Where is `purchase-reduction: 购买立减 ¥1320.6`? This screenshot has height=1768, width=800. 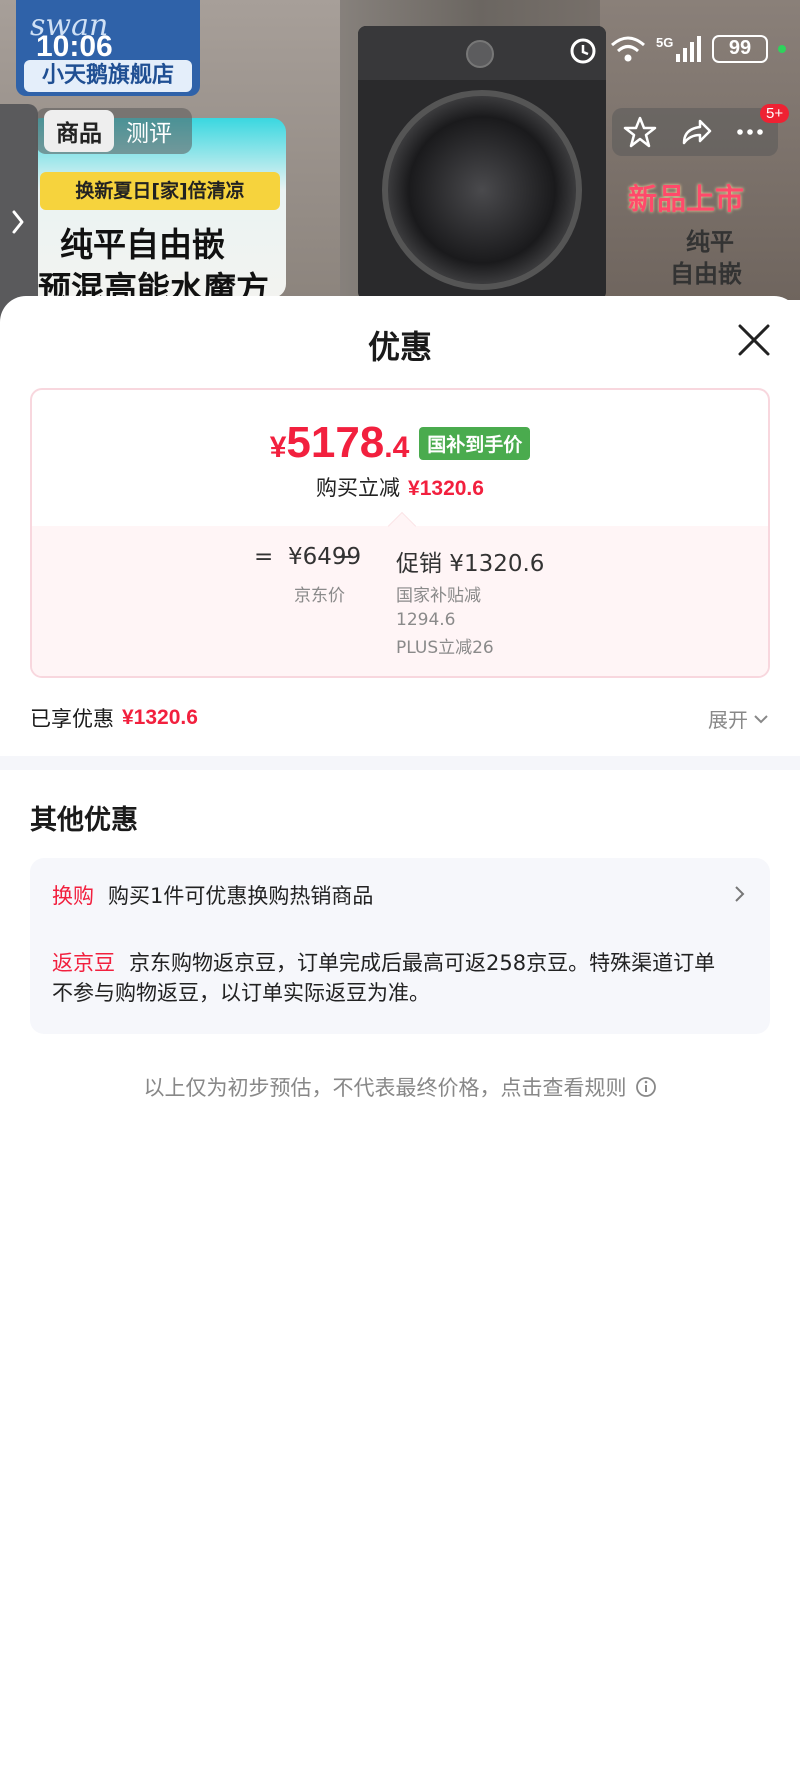
purchase-reduction: 购买立减 ¥1320.6 is located at coordinates (400, 487).